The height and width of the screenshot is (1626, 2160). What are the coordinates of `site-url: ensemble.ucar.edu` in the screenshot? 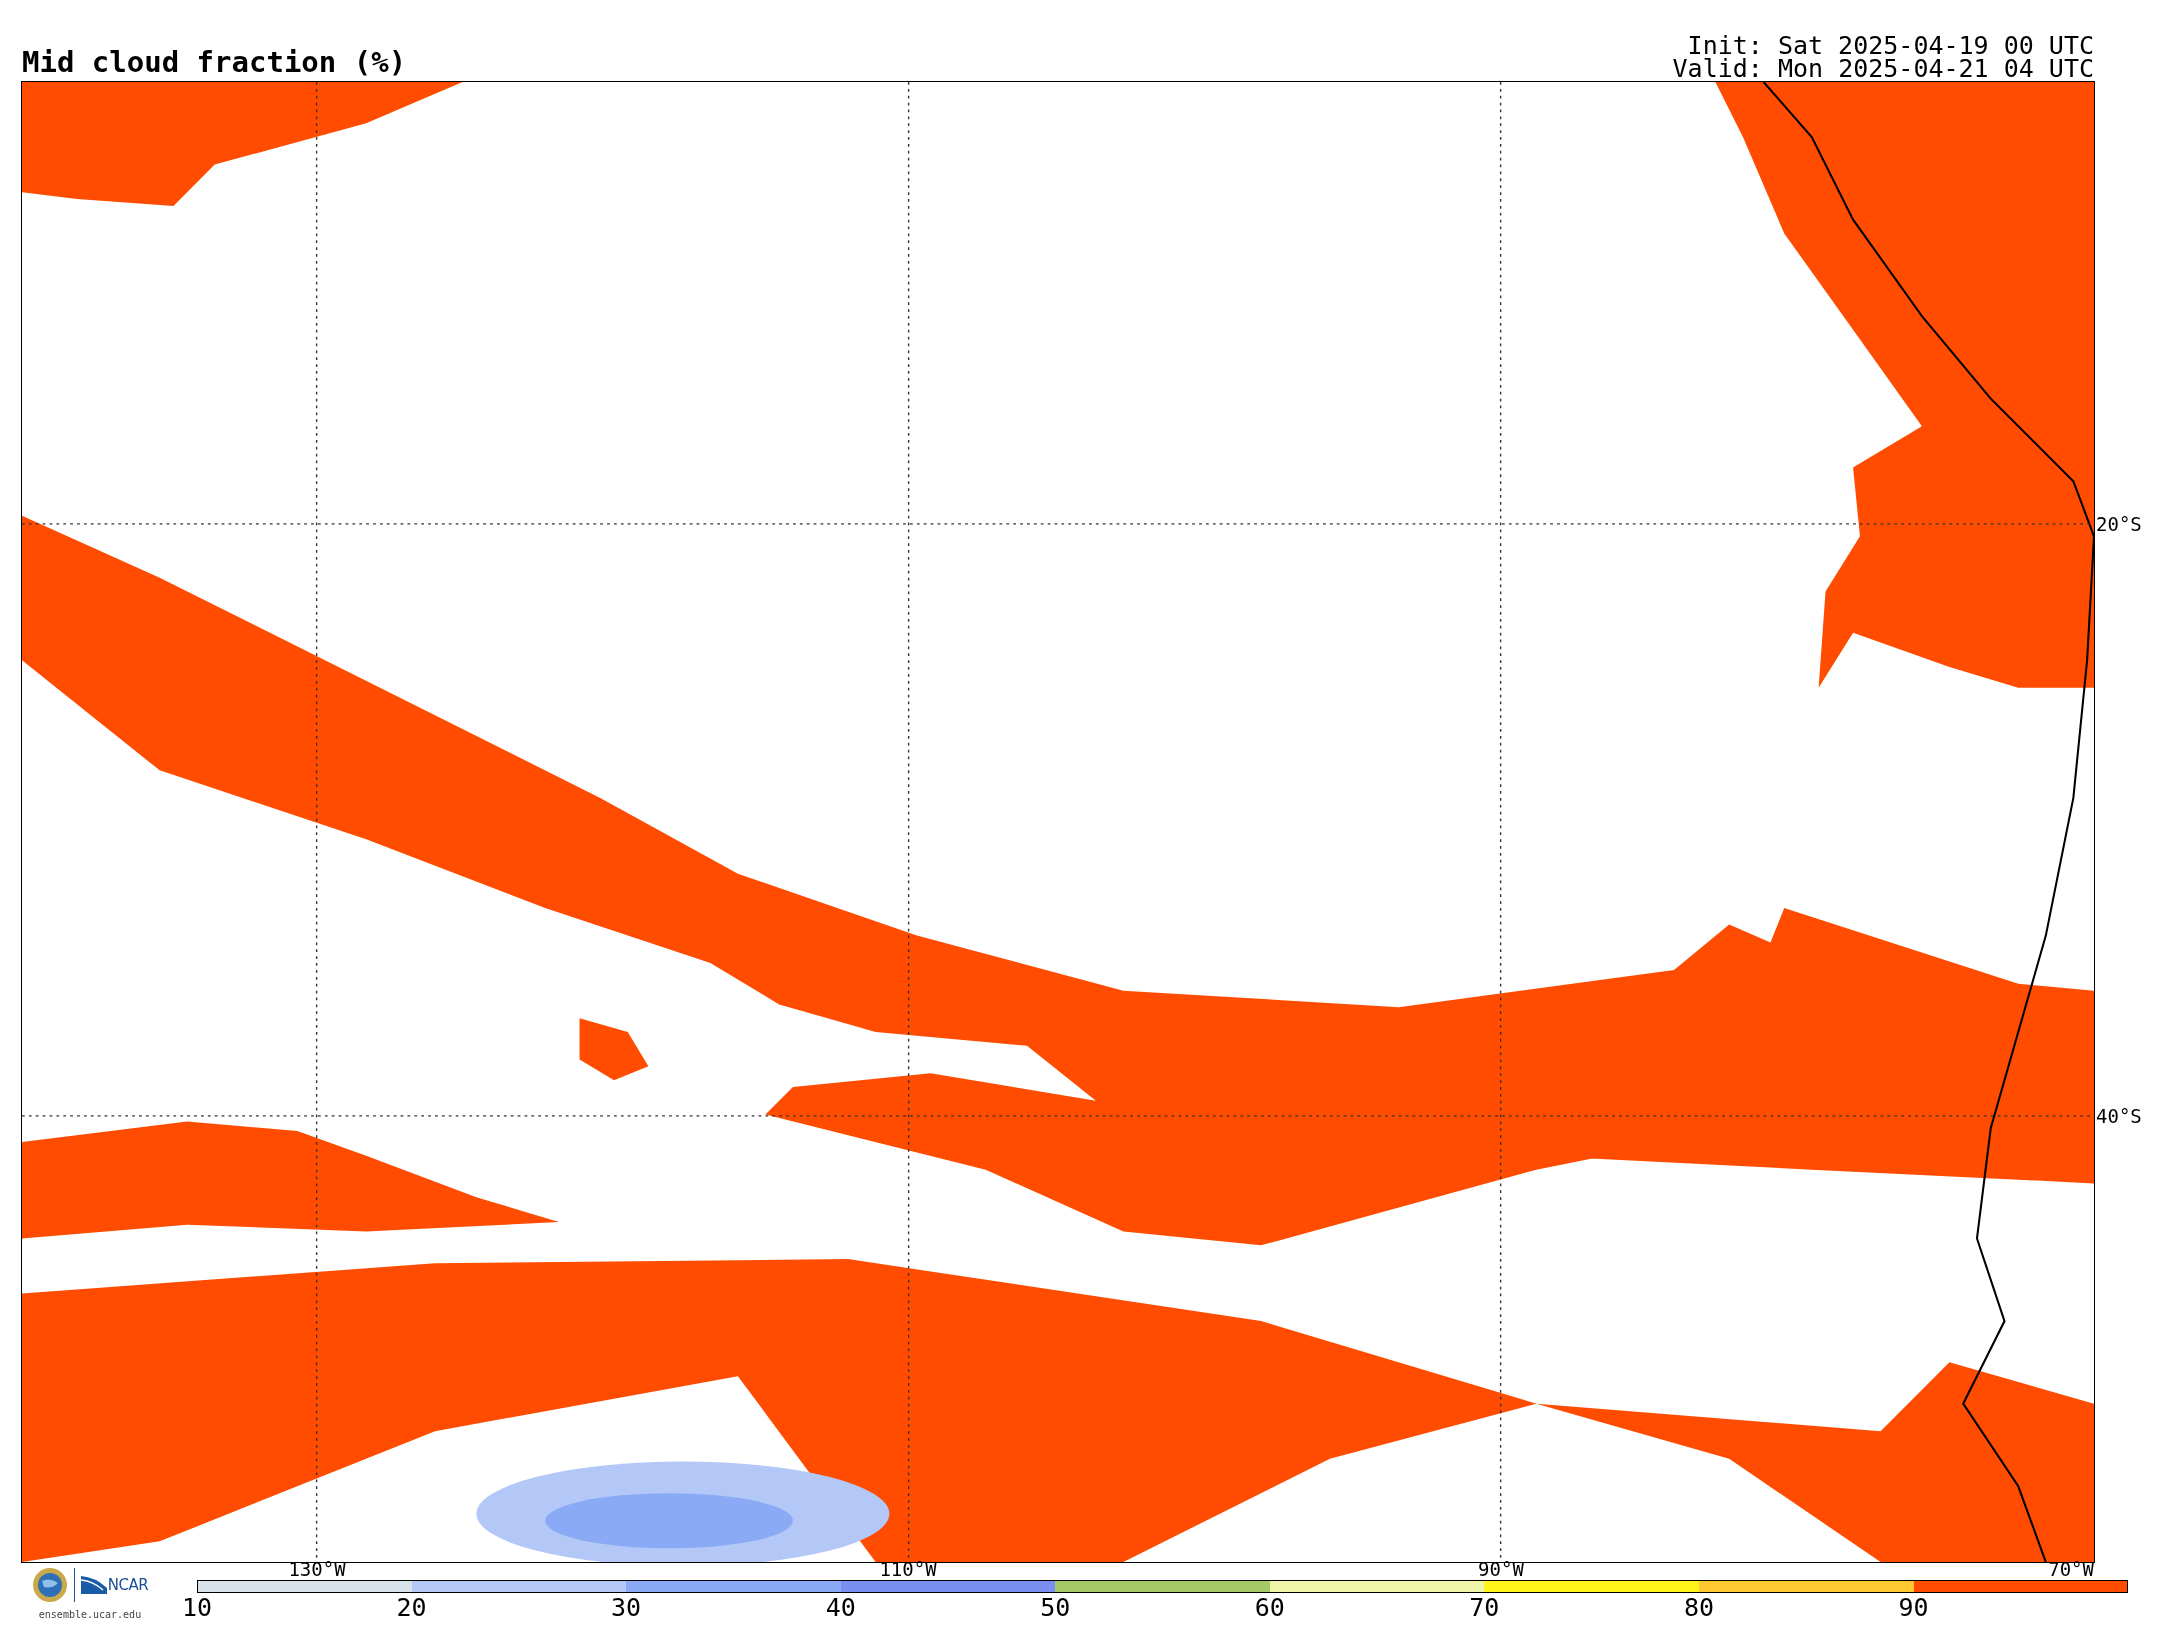 It's located at (90, 1614).